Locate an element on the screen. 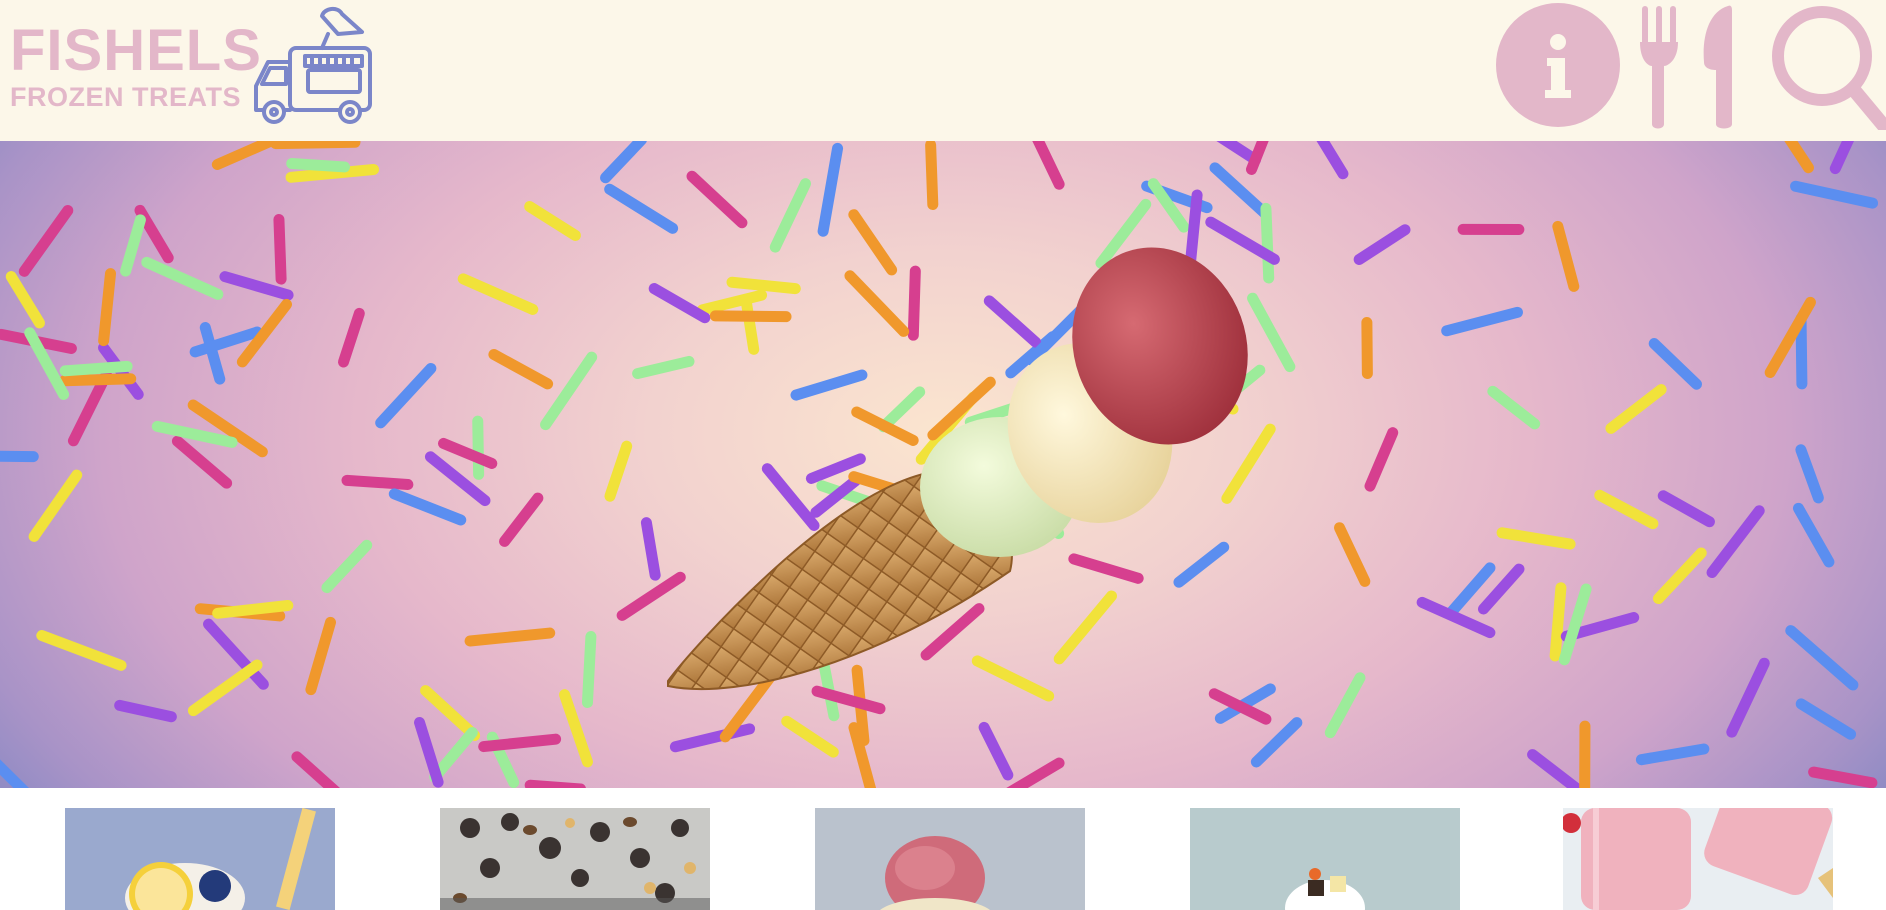 The height and width of the screenshot is (910, 1886). pink-ice-cream-scoop-image is located at coordinates (950, 859).